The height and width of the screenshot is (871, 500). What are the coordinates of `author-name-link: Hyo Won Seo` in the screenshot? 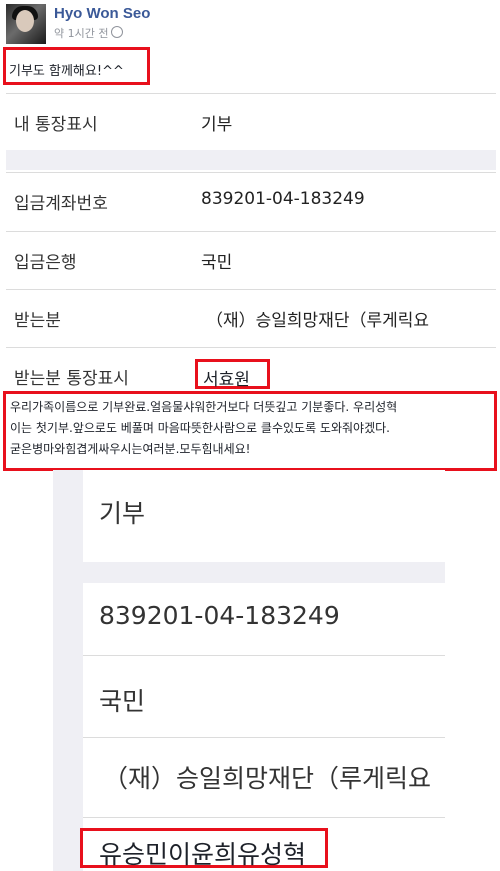 It's located at (102, 13).